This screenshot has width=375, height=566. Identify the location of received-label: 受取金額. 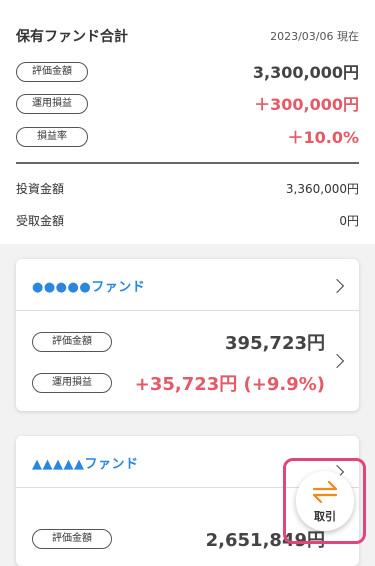
(40, 221).